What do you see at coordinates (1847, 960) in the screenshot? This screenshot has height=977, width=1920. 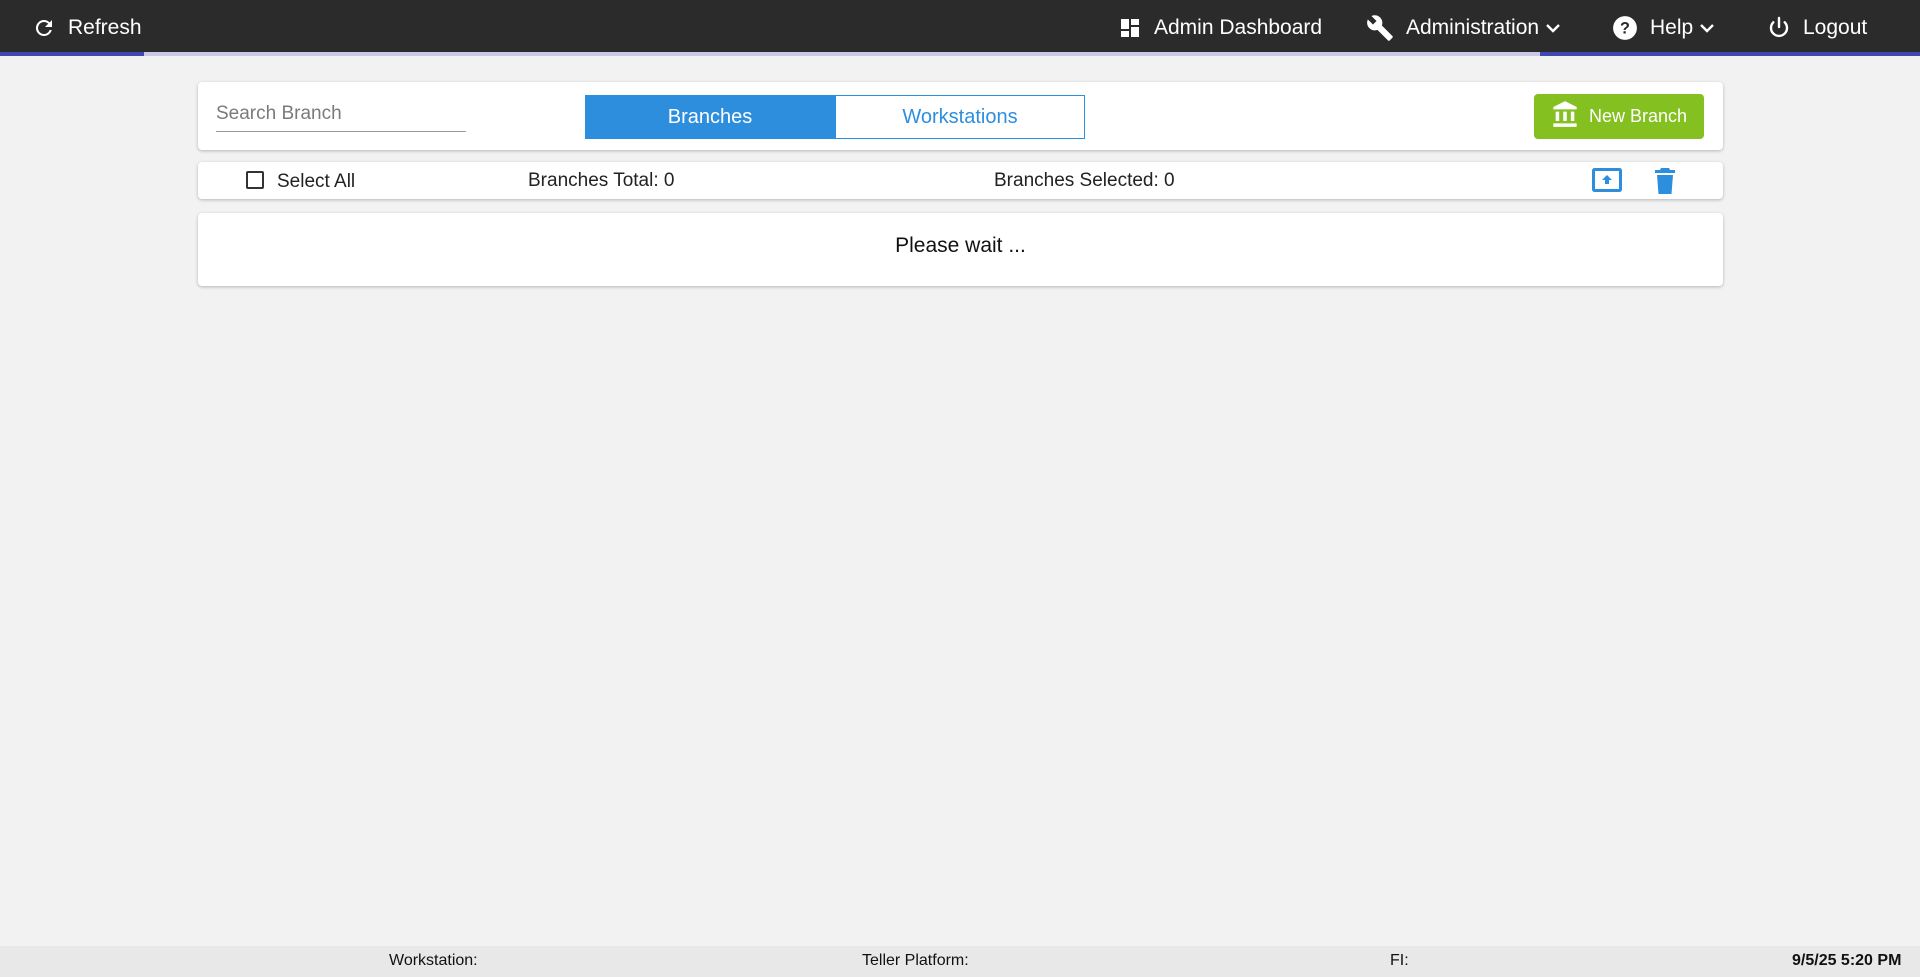 I see `footer-timestamp: 9/5/25 5:20 PM` at bounding box center [1847, 960].